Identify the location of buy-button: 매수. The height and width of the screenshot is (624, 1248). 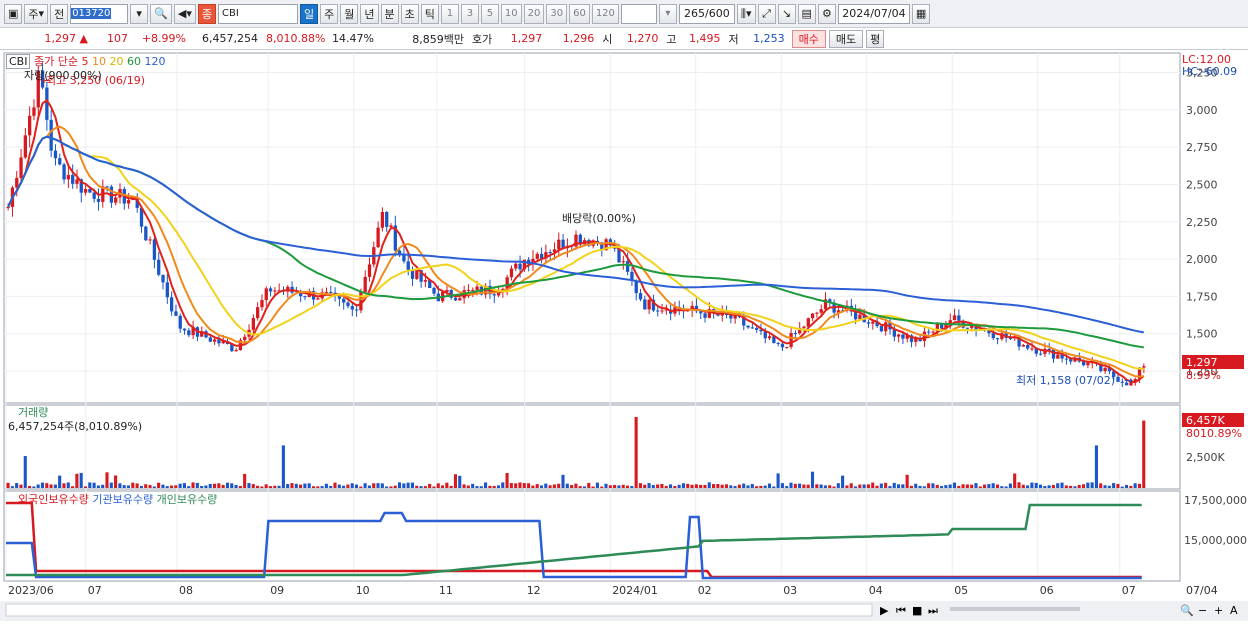
(808, 38).